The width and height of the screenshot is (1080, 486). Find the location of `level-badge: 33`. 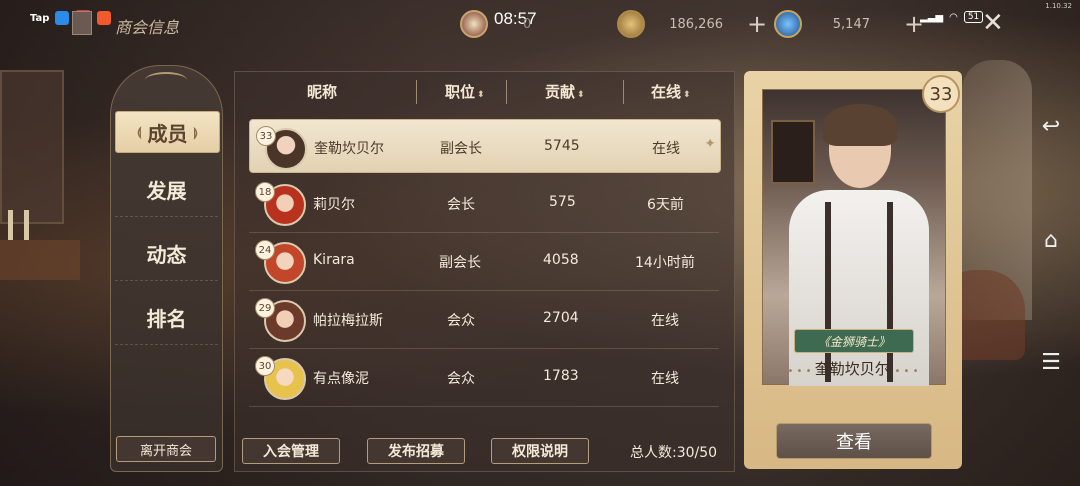

level-badge: 33 is located at coordinates (266, 136).